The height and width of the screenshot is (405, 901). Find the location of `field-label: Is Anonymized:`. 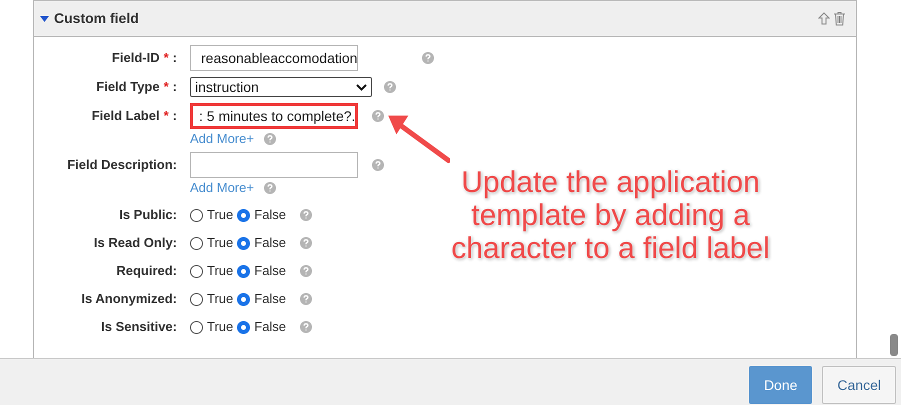

field-label: Is Anonymized: is located at coordinates (129, 299).